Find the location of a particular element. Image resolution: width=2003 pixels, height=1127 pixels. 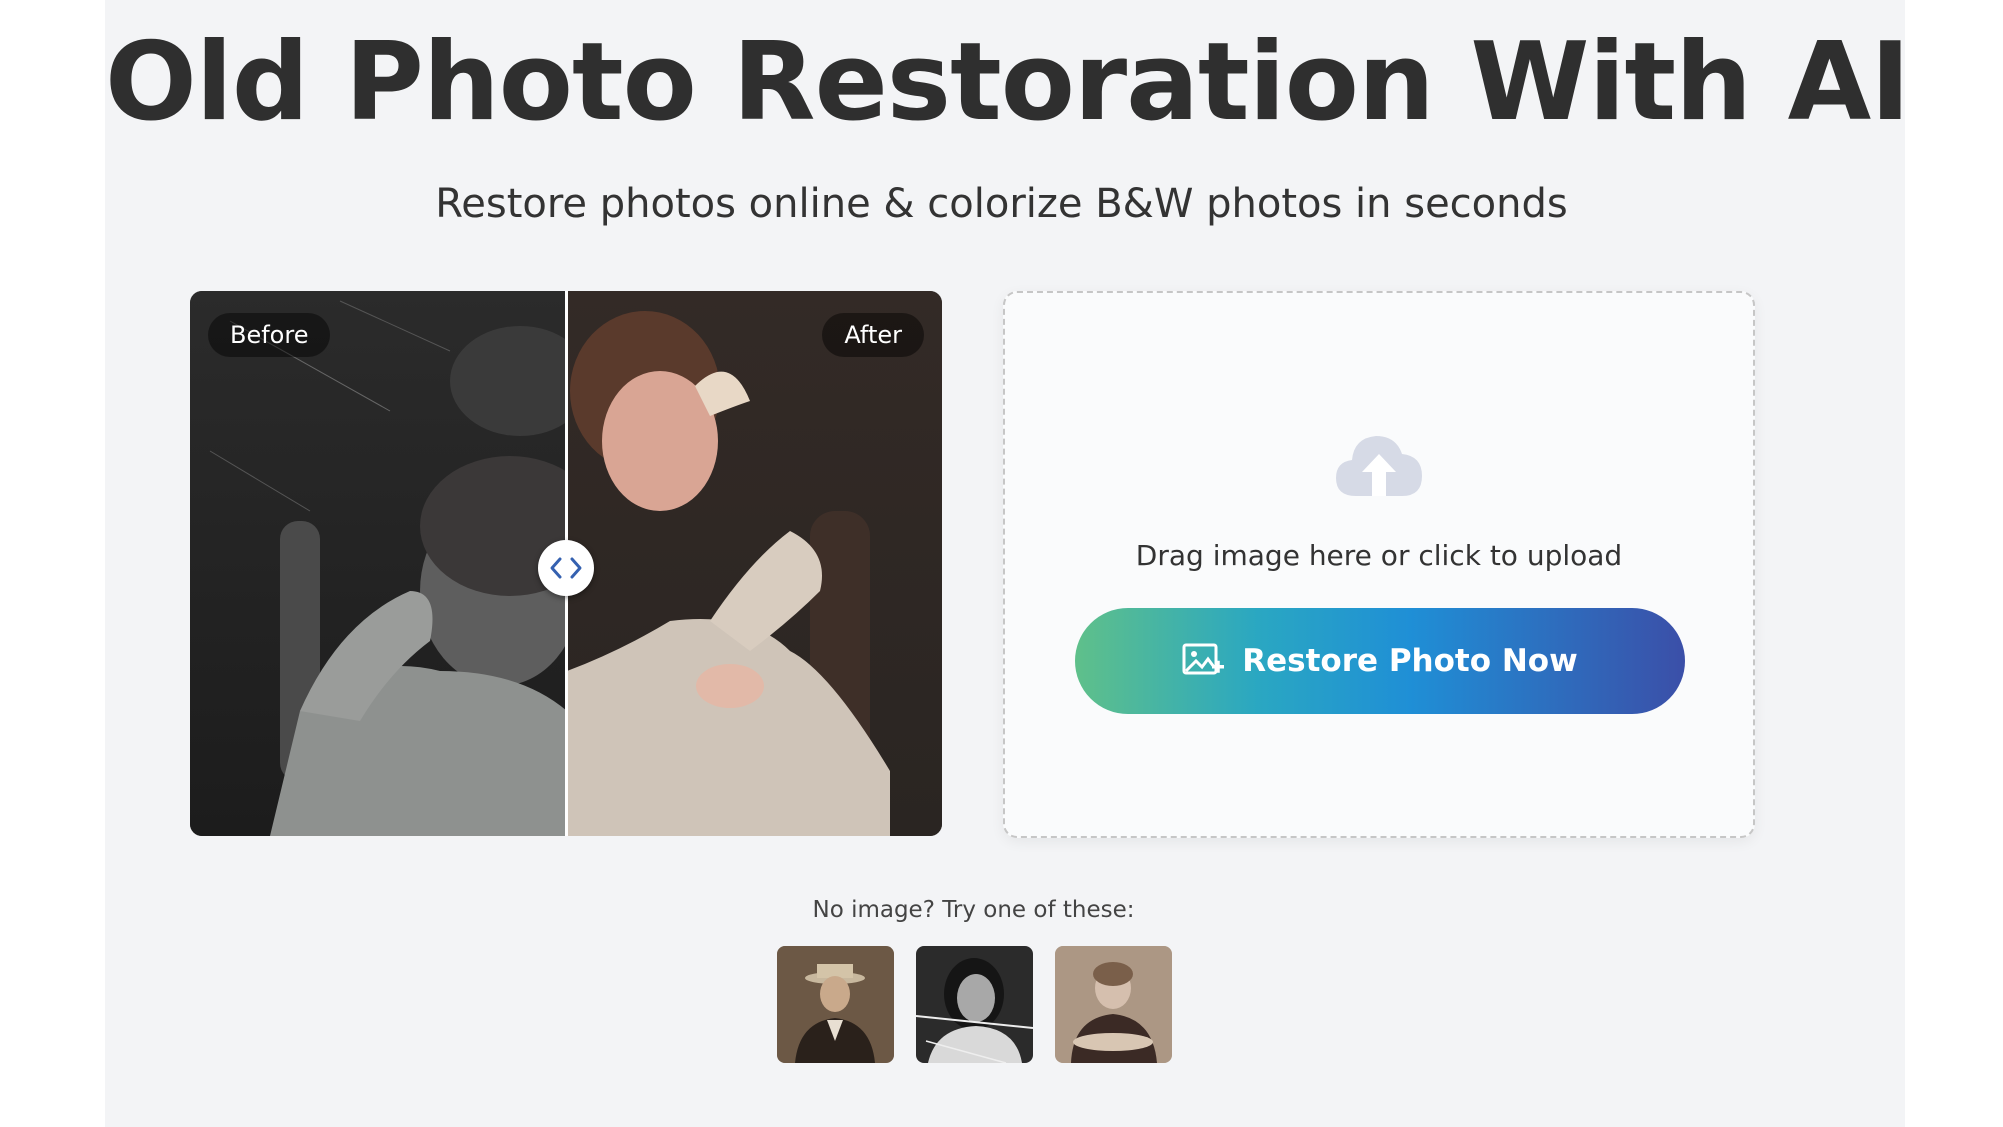

cloud-upload-icon is located at coordinates (1379, 466).